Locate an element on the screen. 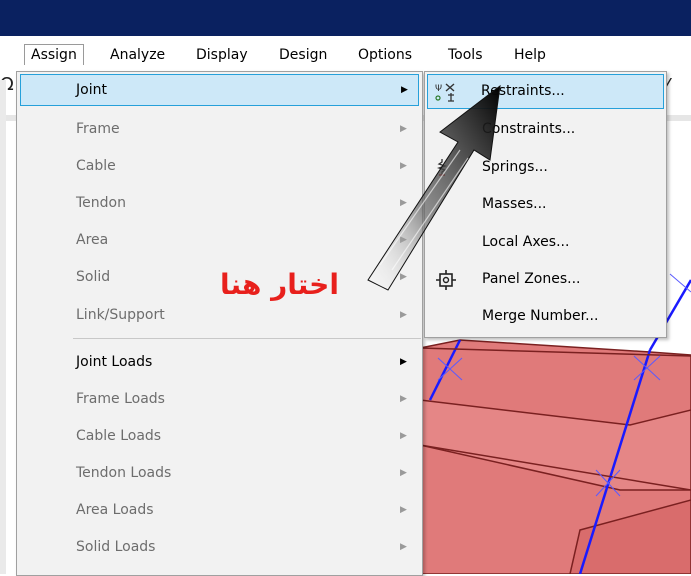 The height and width of the screenshot is (576, 691). title-bar is located at coordinates (345, 18).